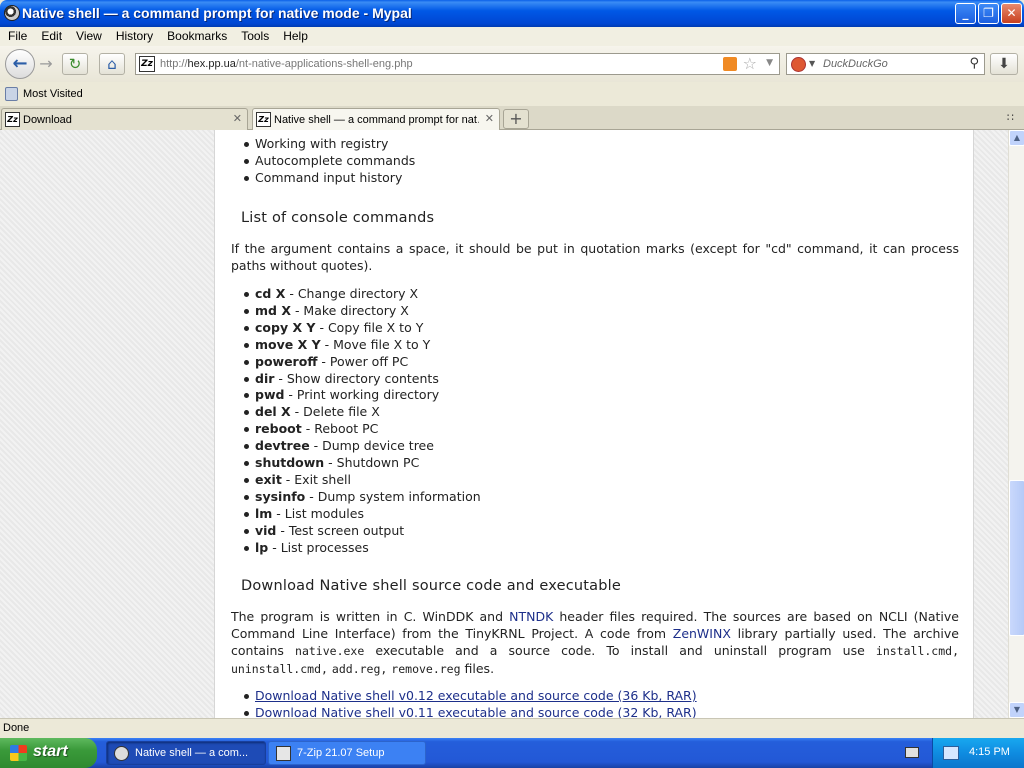 This screenshot has width=1024, height=768. I want to click on menu-view: View, so click(88, 35).